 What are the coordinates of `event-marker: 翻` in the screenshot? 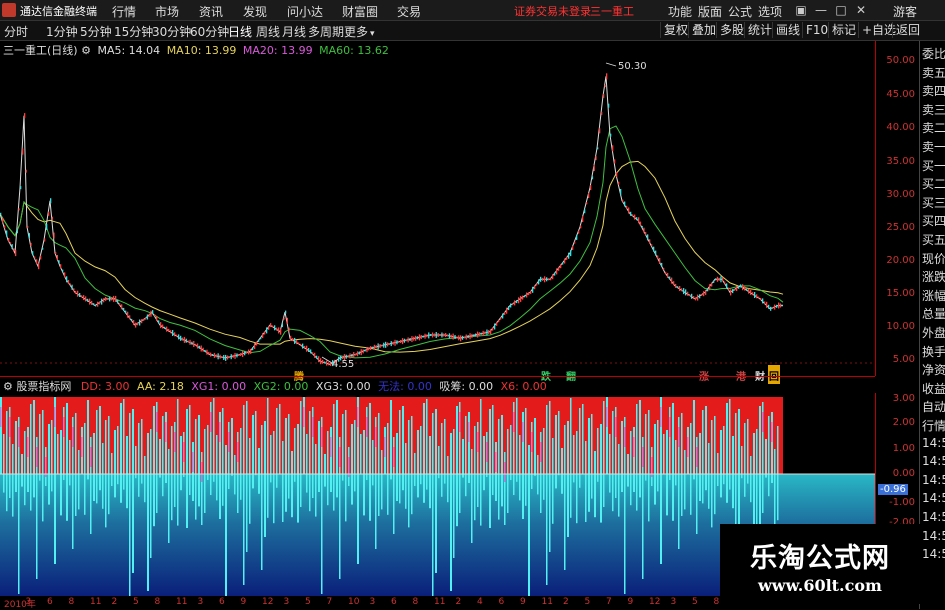 It's located at (571, 374).